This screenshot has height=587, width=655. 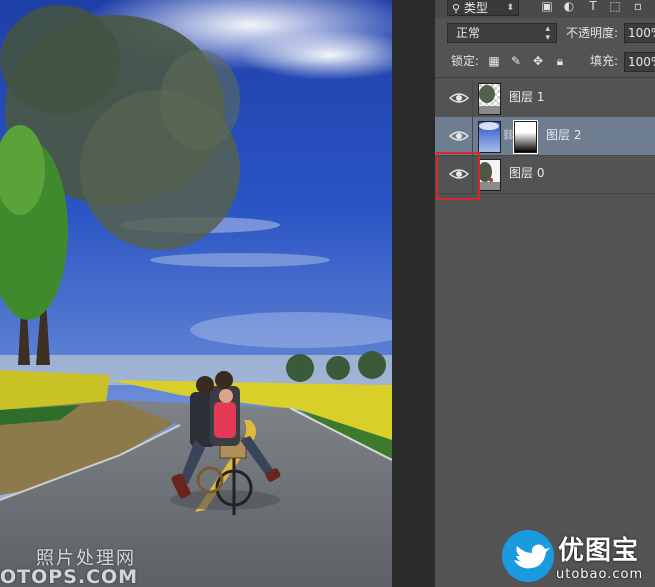 I want to click on watermark-url: OTOPS.COM, so click(x=69, y=576).